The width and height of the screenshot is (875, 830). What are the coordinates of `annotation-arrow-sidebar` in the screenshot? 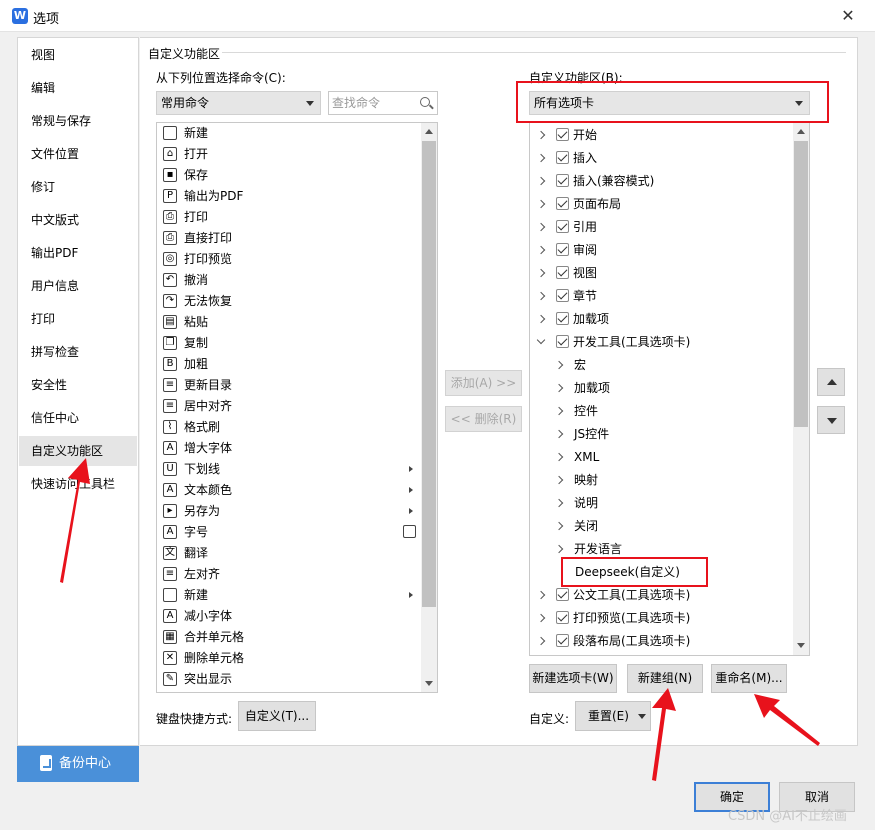 It's located at (75, 520).